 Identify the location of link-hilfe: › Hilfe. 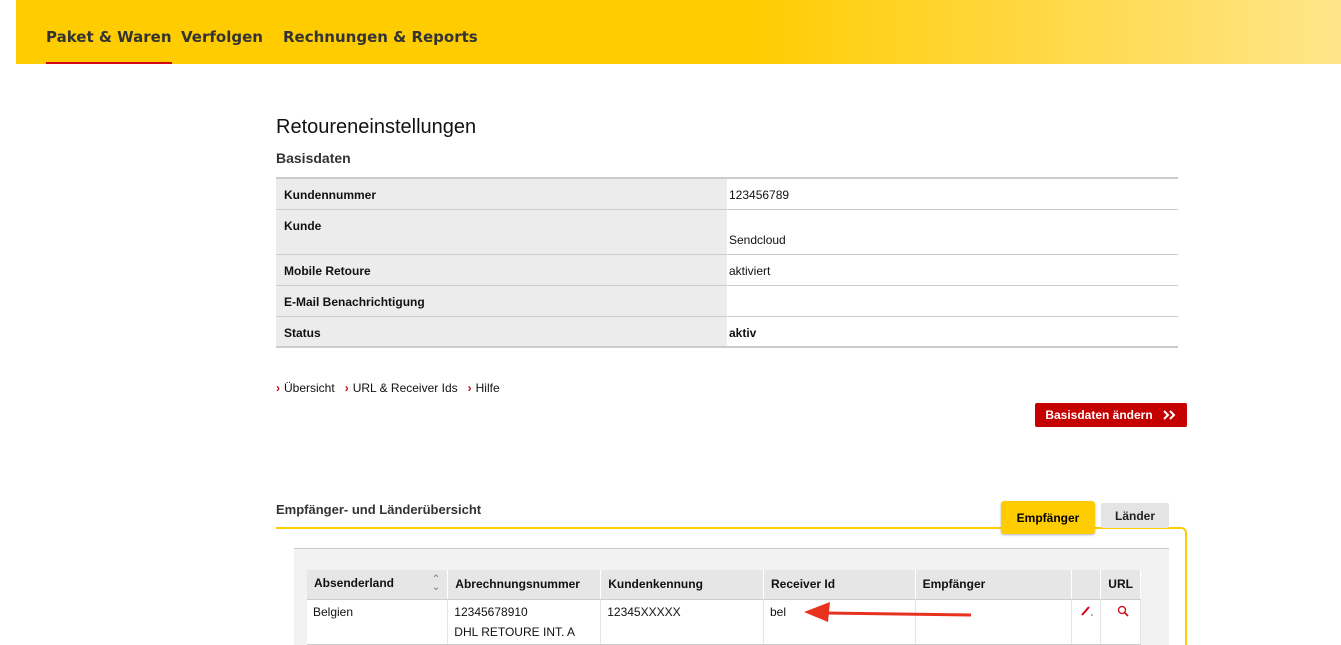
(484, 388).